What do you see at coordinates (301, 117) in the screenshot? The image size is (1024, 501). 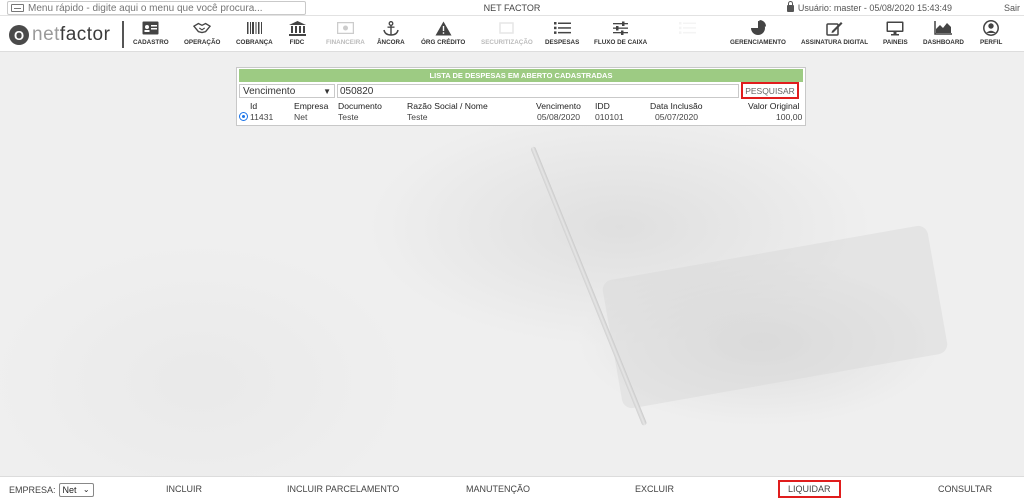 I see `cell-empresa: Net` at bounding box center [301, 117].